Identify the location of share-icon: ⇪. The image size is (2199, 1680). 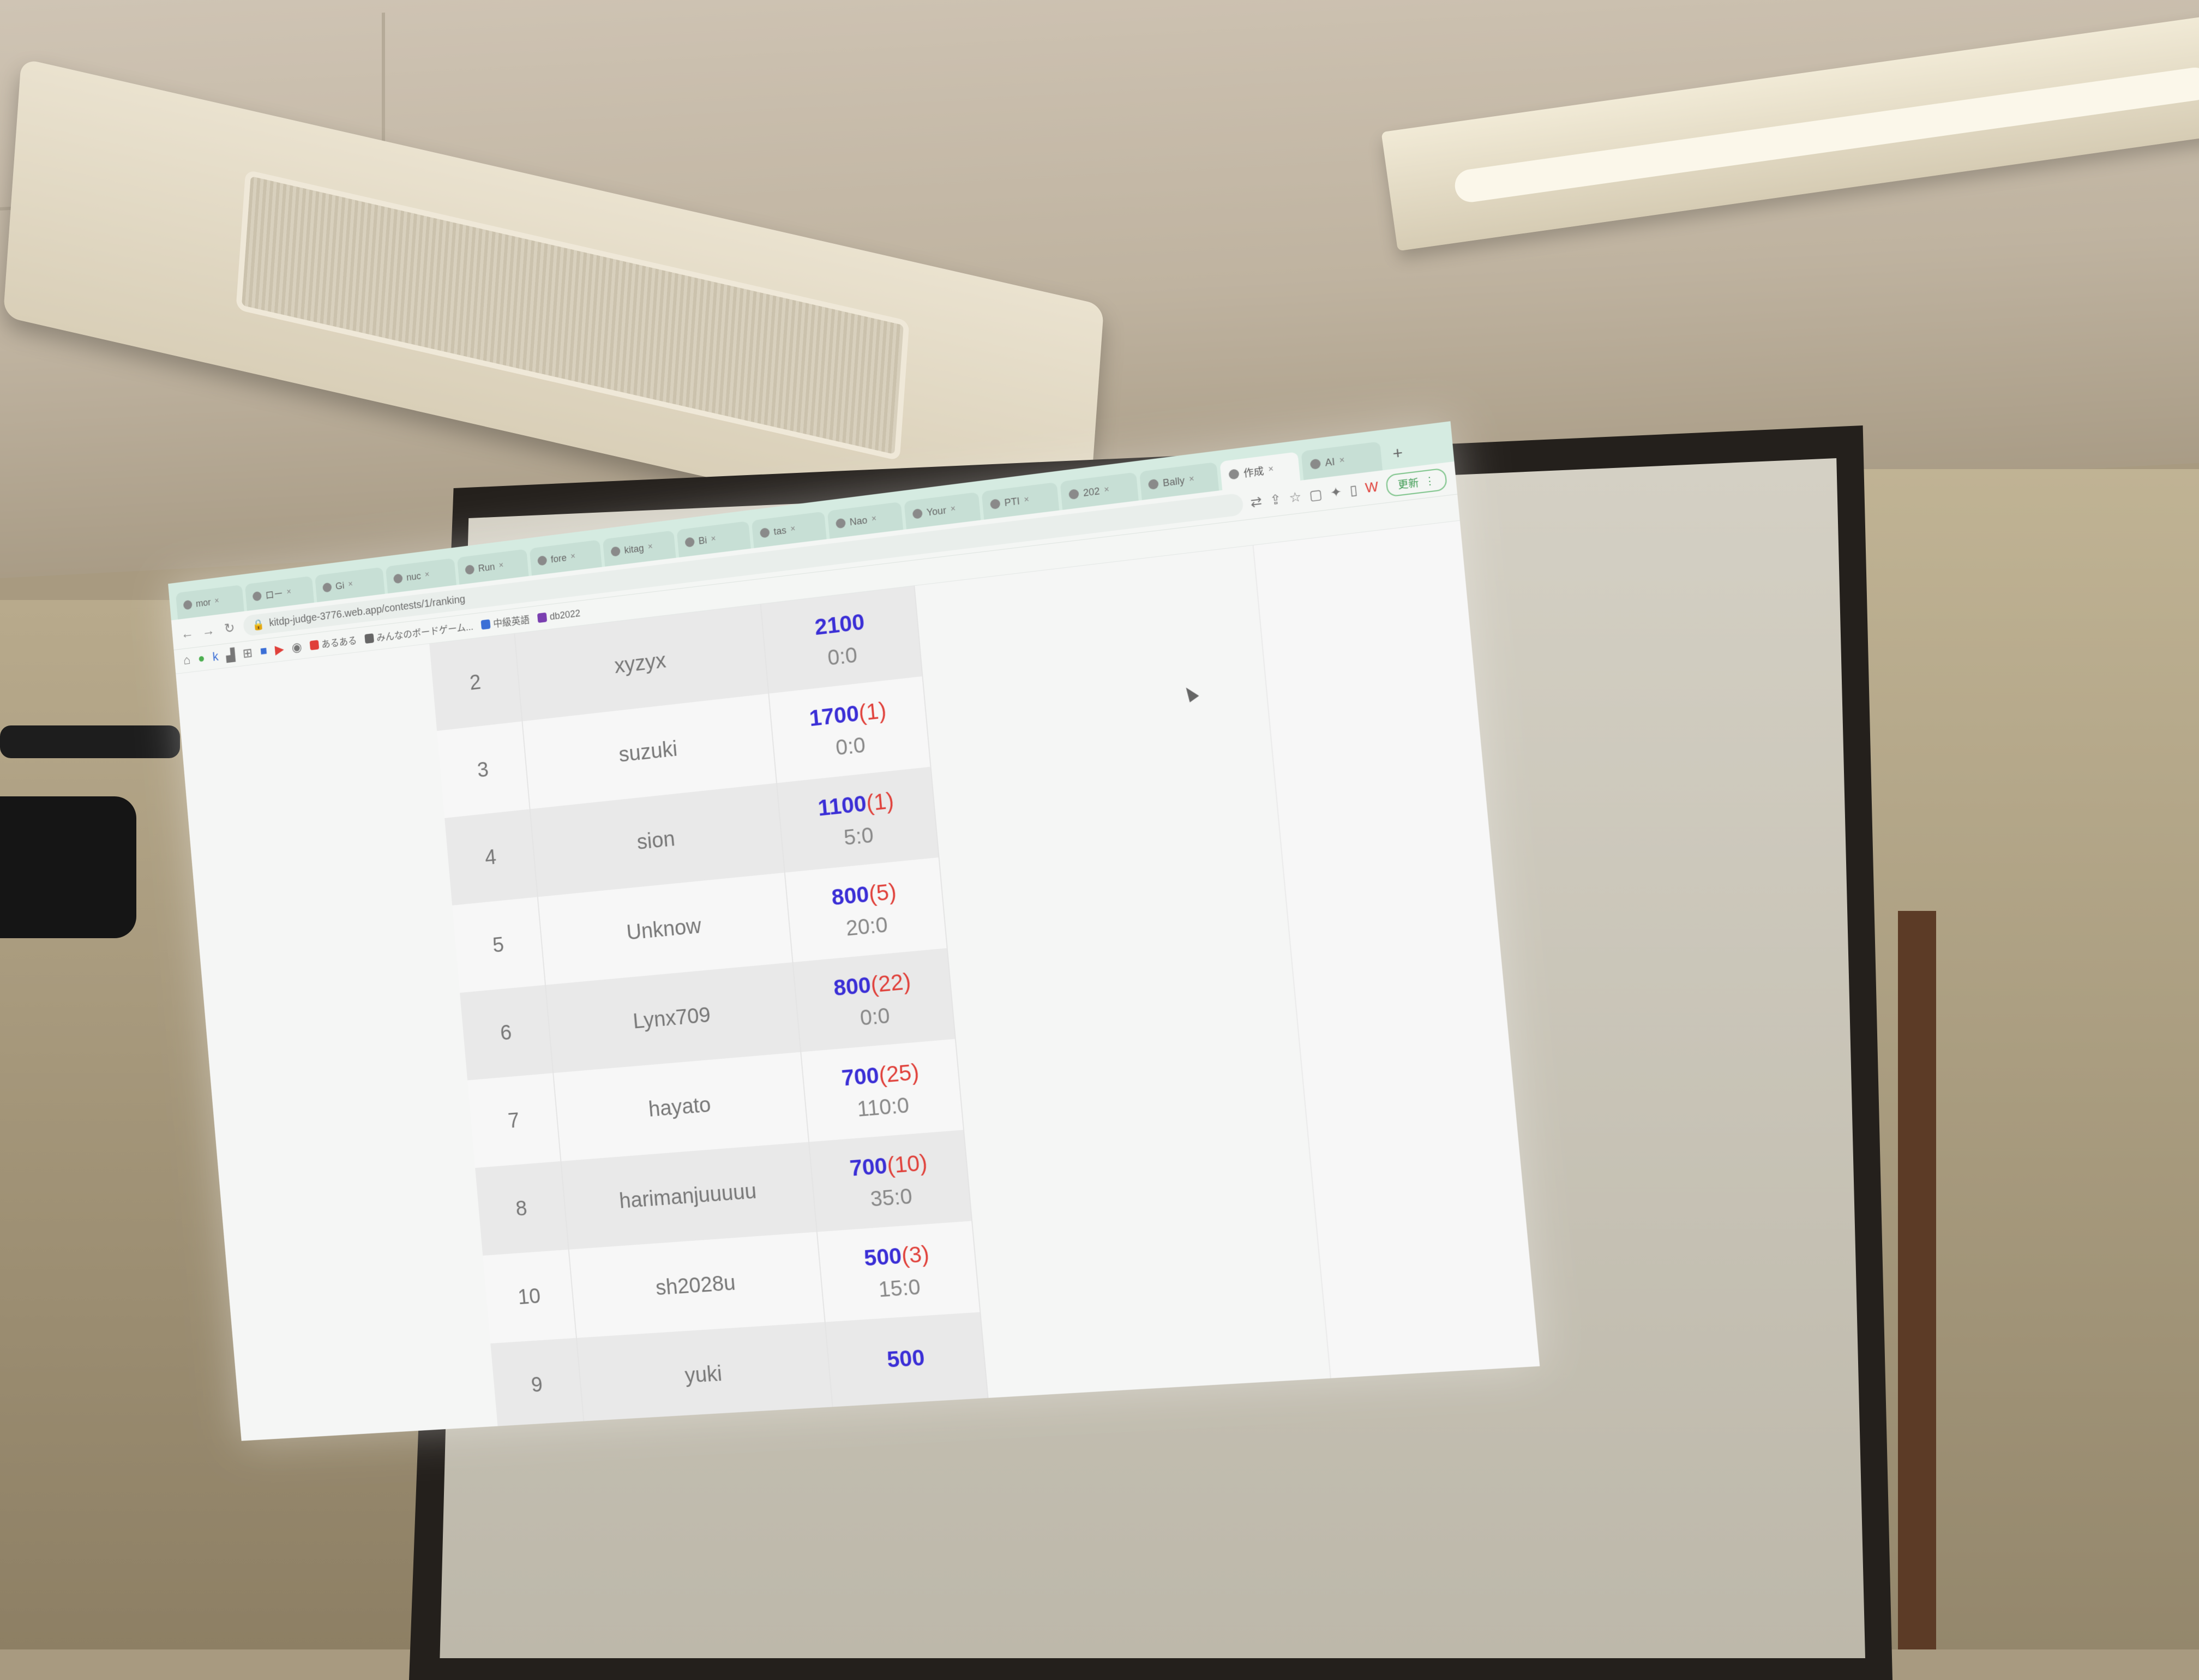
(1275, 499).